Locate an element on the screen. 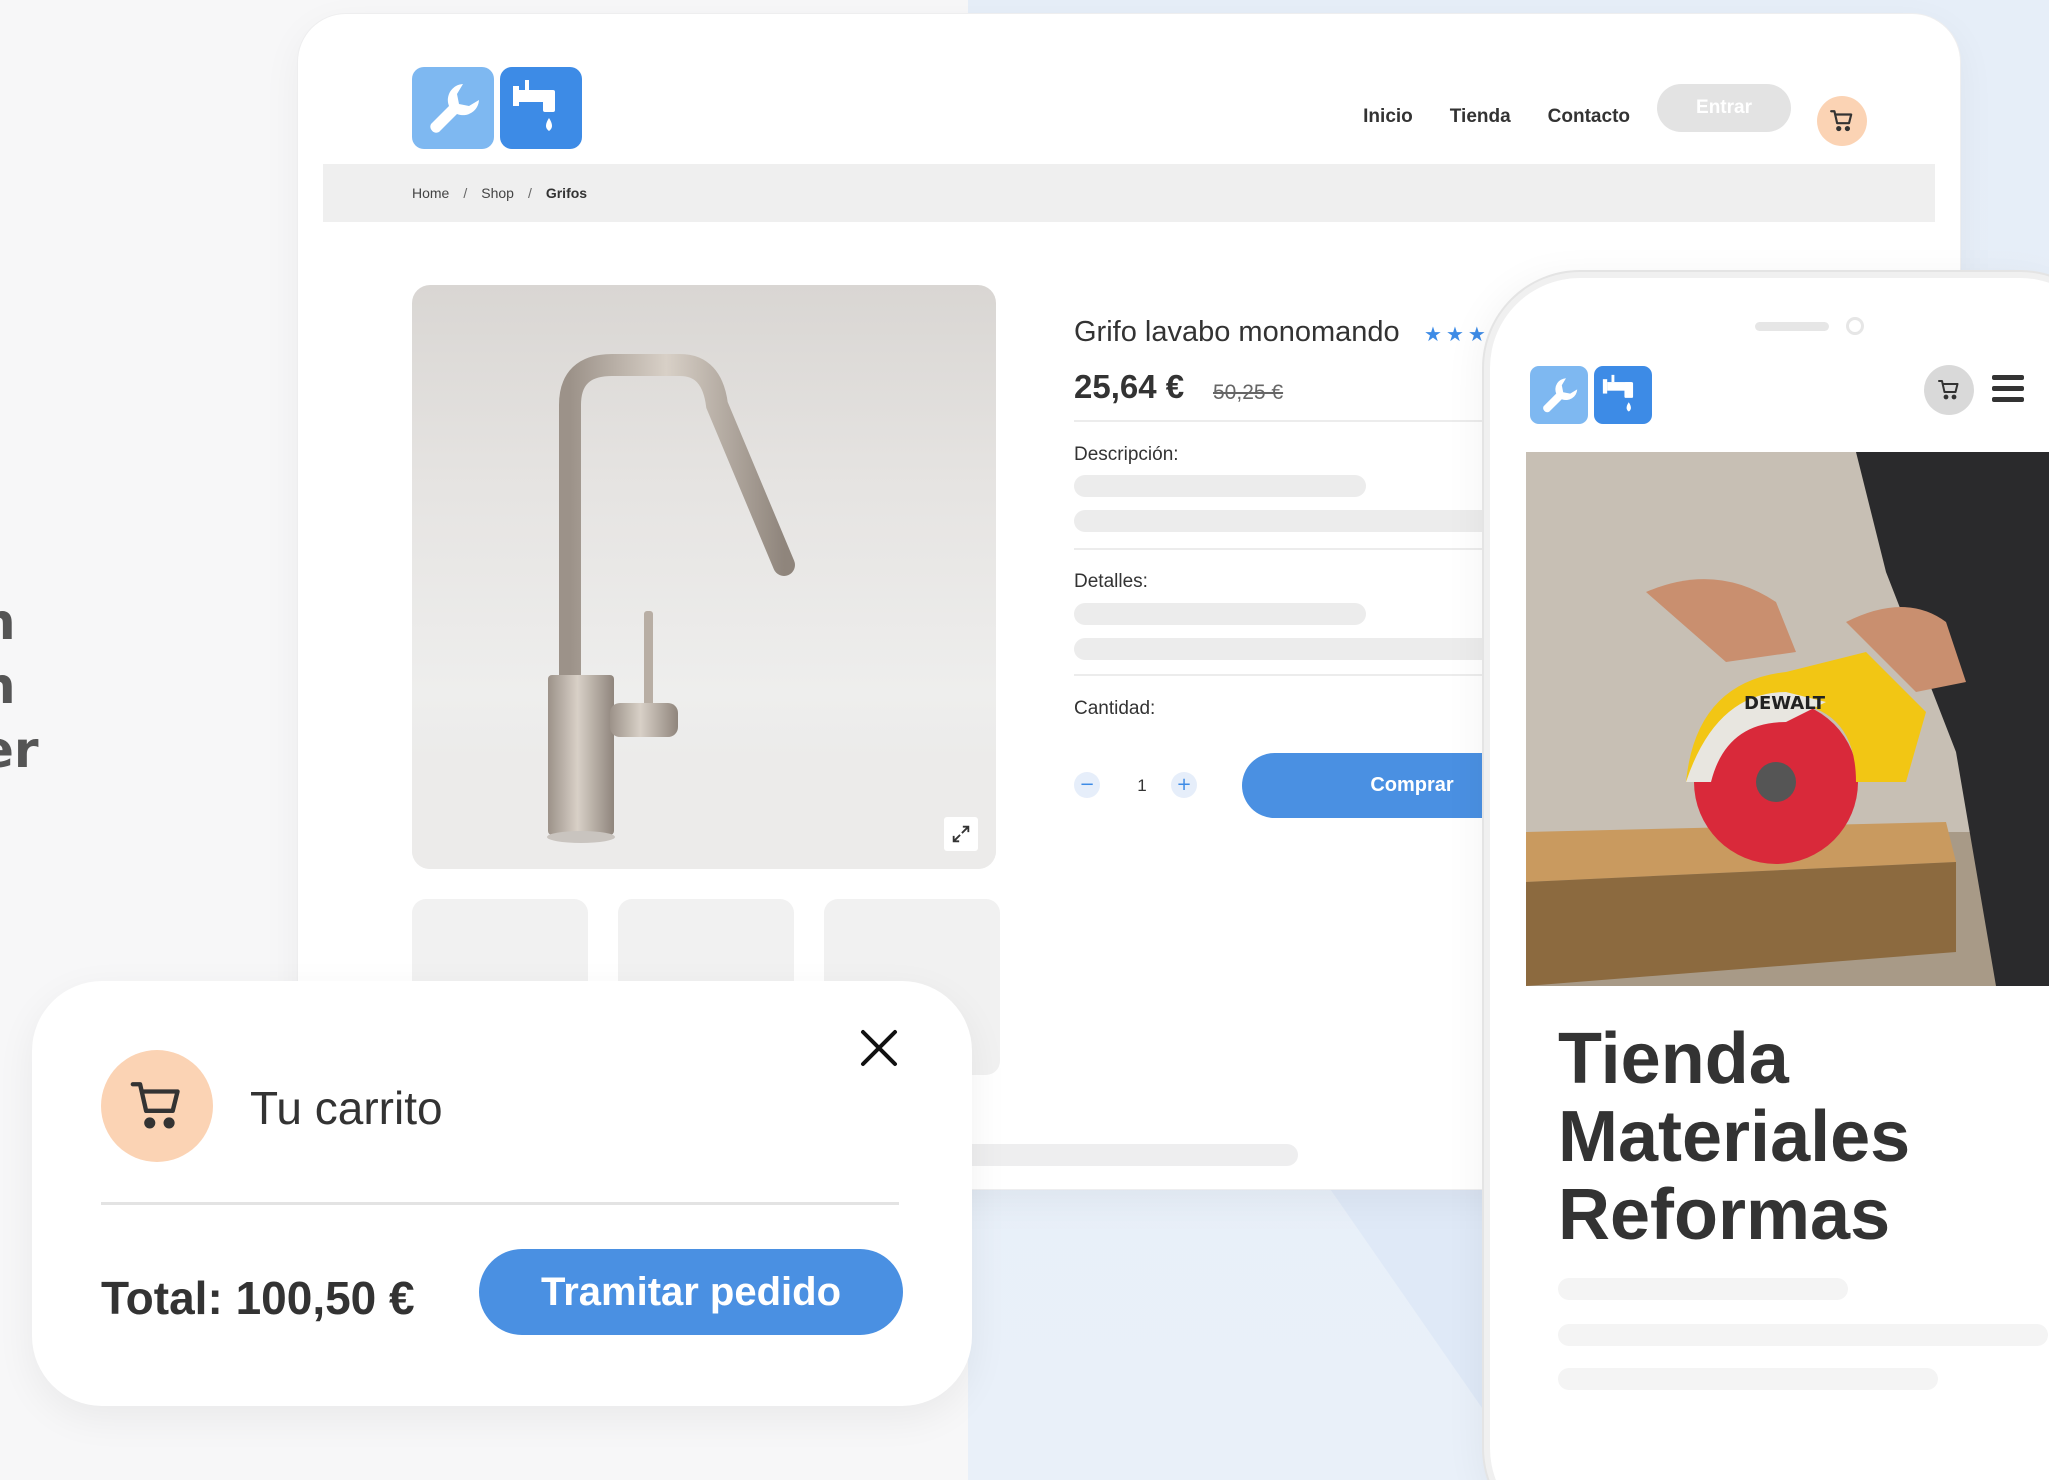  product-price: 25,64 € is located at coordinates (1129, 386).